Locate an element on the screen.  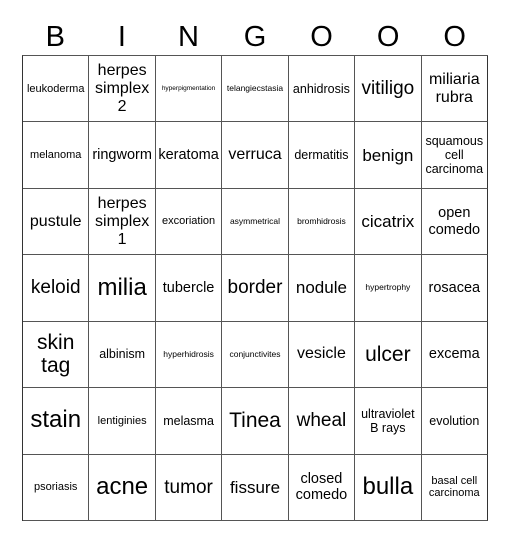
bingo-cell: leukoderma is located at coordinates (56, 89).